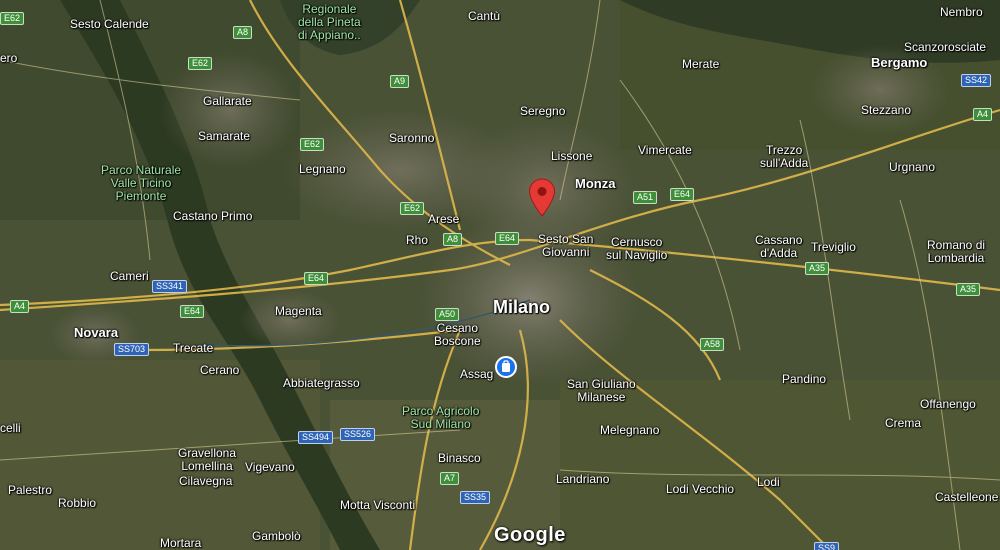 Image resolution: width=1000 pixels, height=550 pixels. What do you see at coordinates (109, 24) in the screenshot?
I see `town-label: Sesto Calende` at bounding box center [109, 24].